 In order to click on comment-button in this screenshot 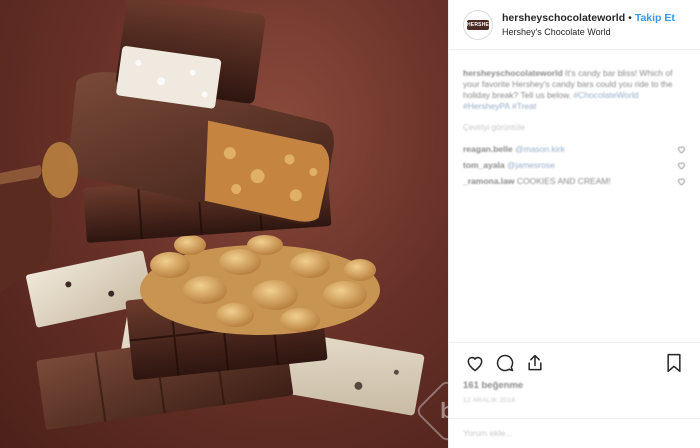, I will do `click(505, 363)`.